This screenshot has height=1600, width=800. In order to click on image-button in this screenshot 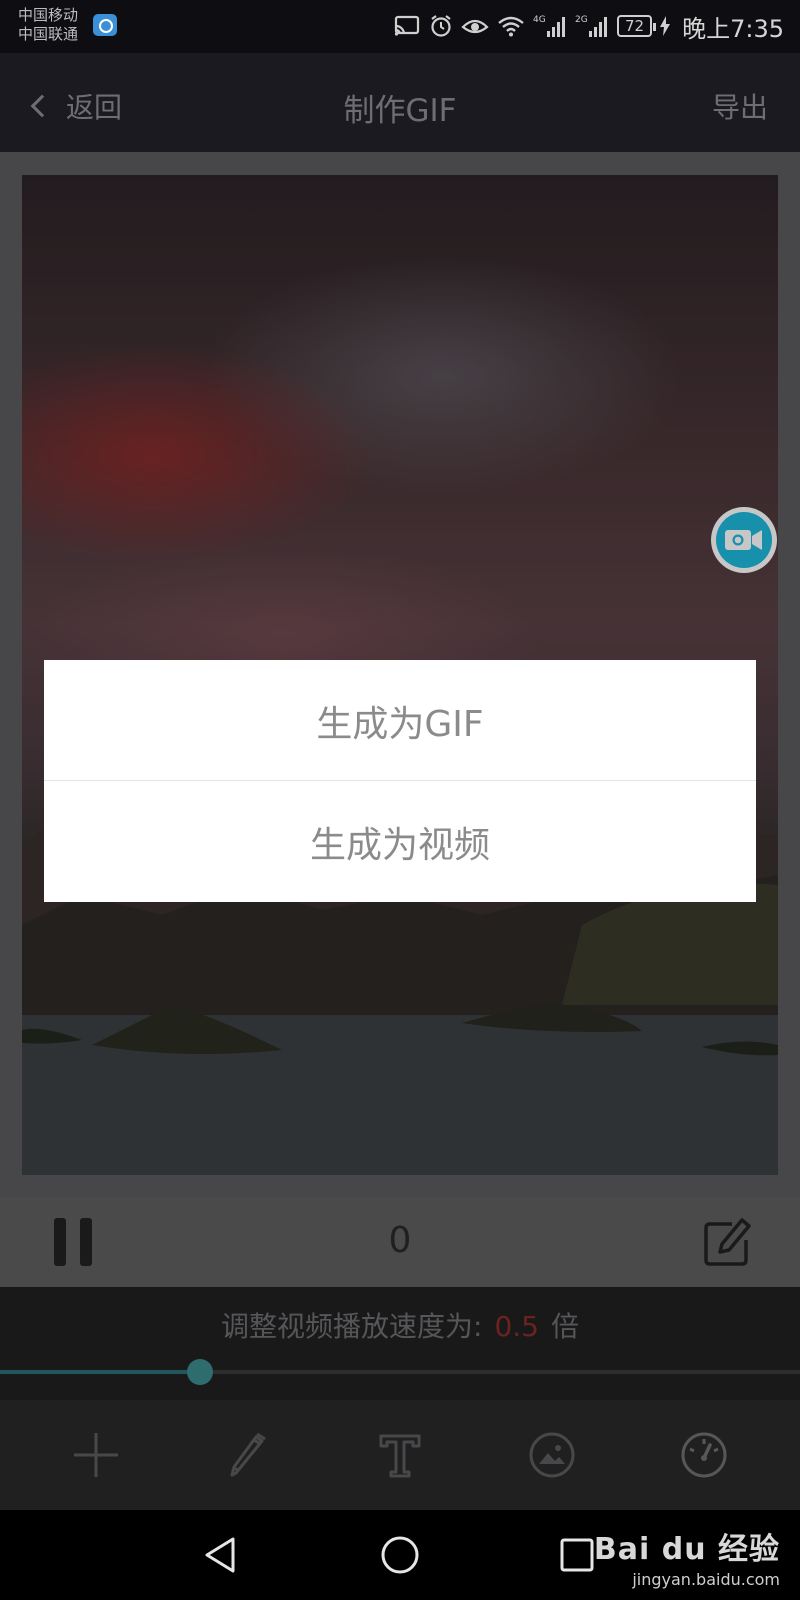, I will do `click(552, 1455)`.